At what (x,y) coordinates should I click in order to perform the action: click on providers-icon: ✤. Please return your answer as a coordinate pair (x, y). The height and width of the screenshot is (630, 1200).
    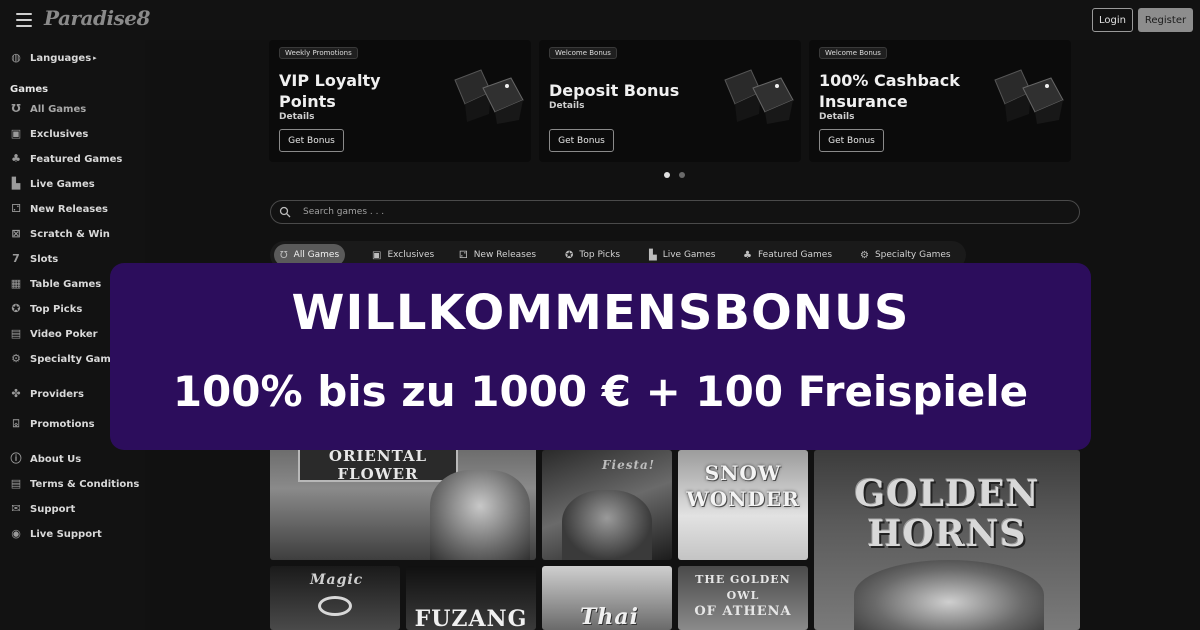
    Looking at the image, I should click on (16, 393).